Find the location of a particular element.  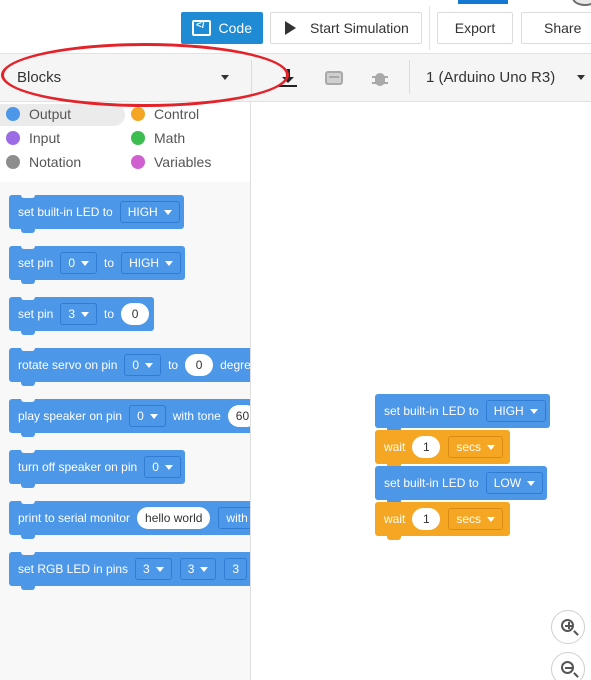

editor-mode-dropdown: Blocks is located at coordinates (125, 77).